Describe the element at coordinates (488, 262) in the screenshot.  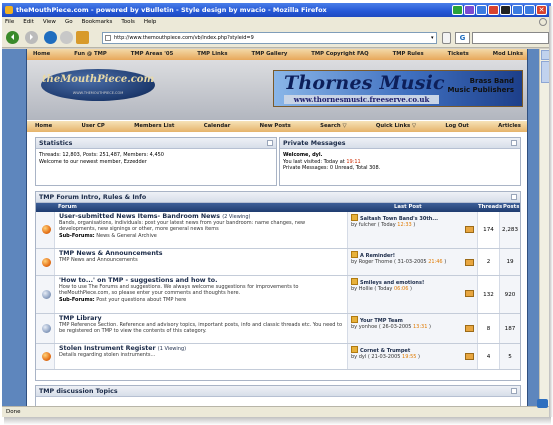
I see `thread-count: 2` at that location.